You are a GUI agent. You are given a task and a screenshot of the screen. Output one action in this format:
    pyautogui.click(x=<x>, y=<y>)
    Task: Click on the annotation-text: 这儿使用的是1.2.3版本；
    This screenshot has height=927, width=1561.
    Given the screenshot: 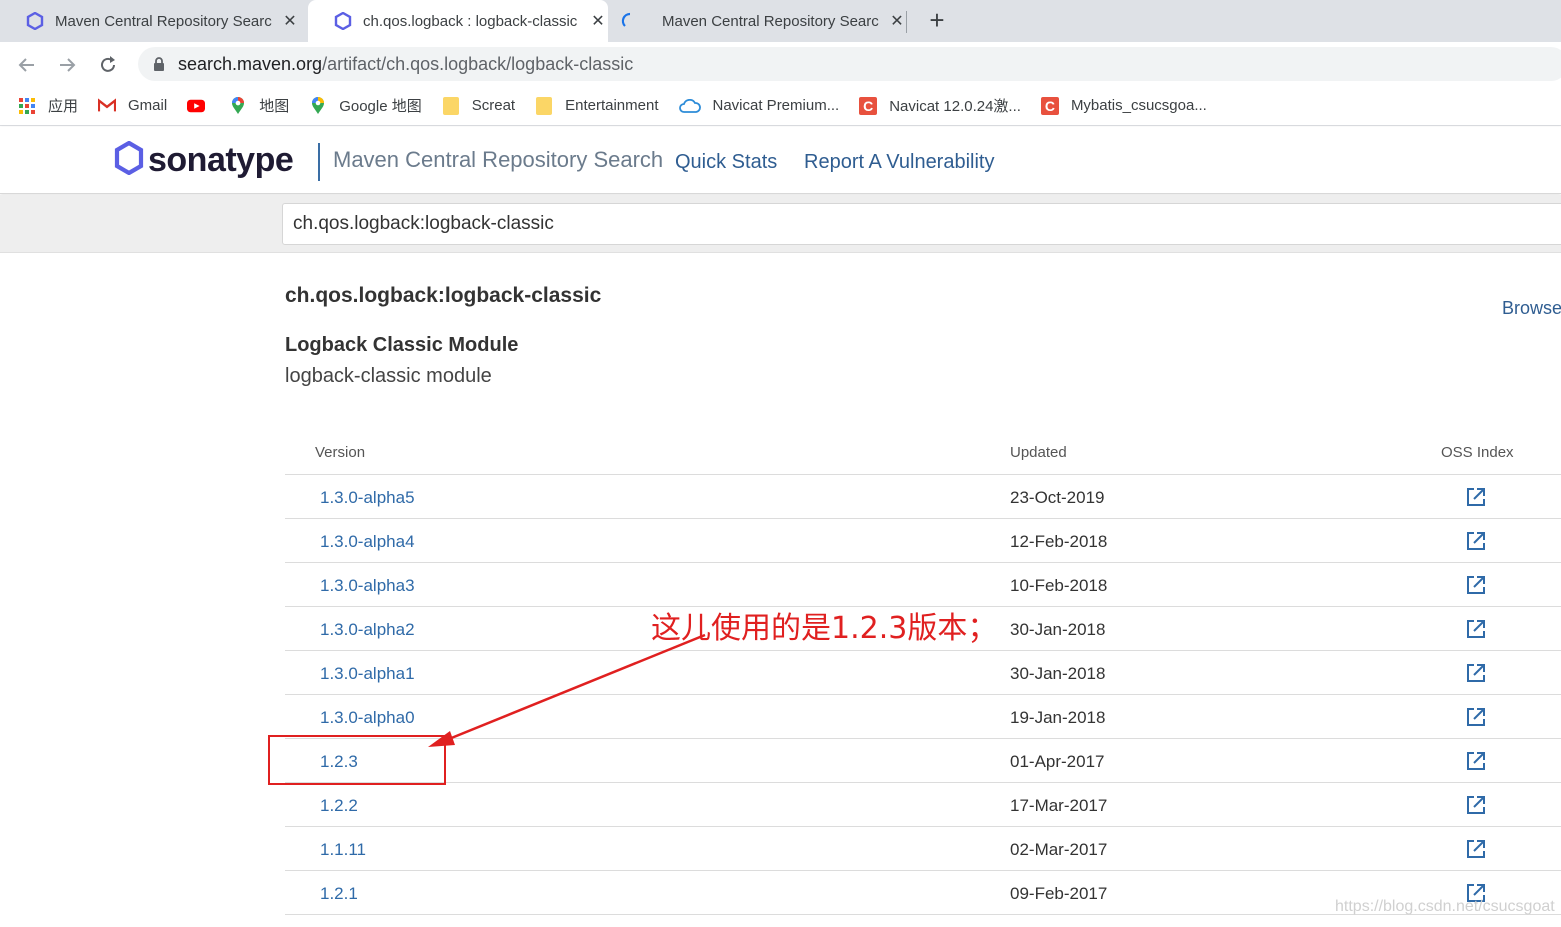 What is the action you would take?
    pyautogui.click(x=824, y=628)
    